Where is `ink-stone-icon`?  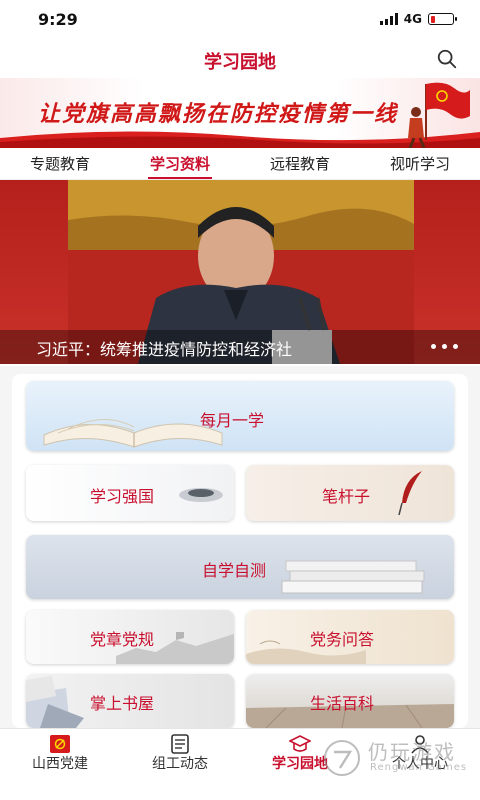 ink-stone-icon is located at coordinates (201, 495).